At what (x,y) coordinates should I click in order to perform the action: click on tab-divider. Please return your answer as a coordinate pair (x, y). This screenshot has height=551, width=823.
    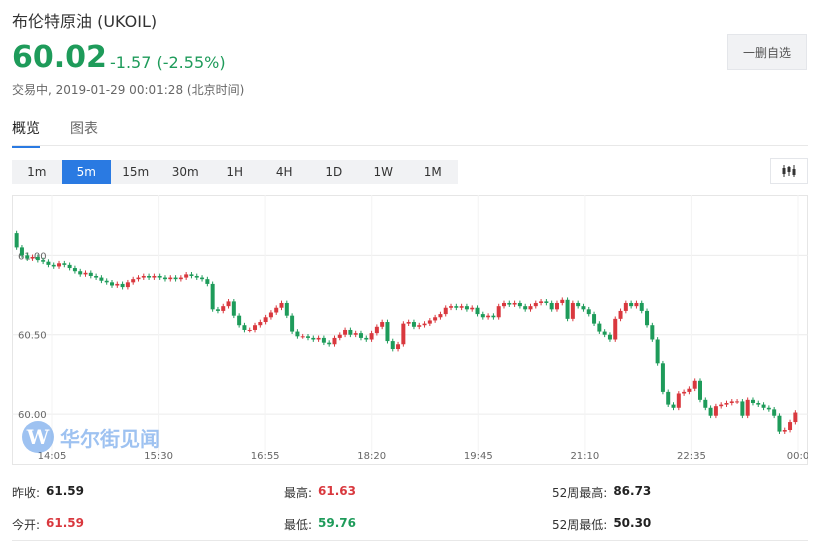
    Looking at the image, I should click on (410, 145).